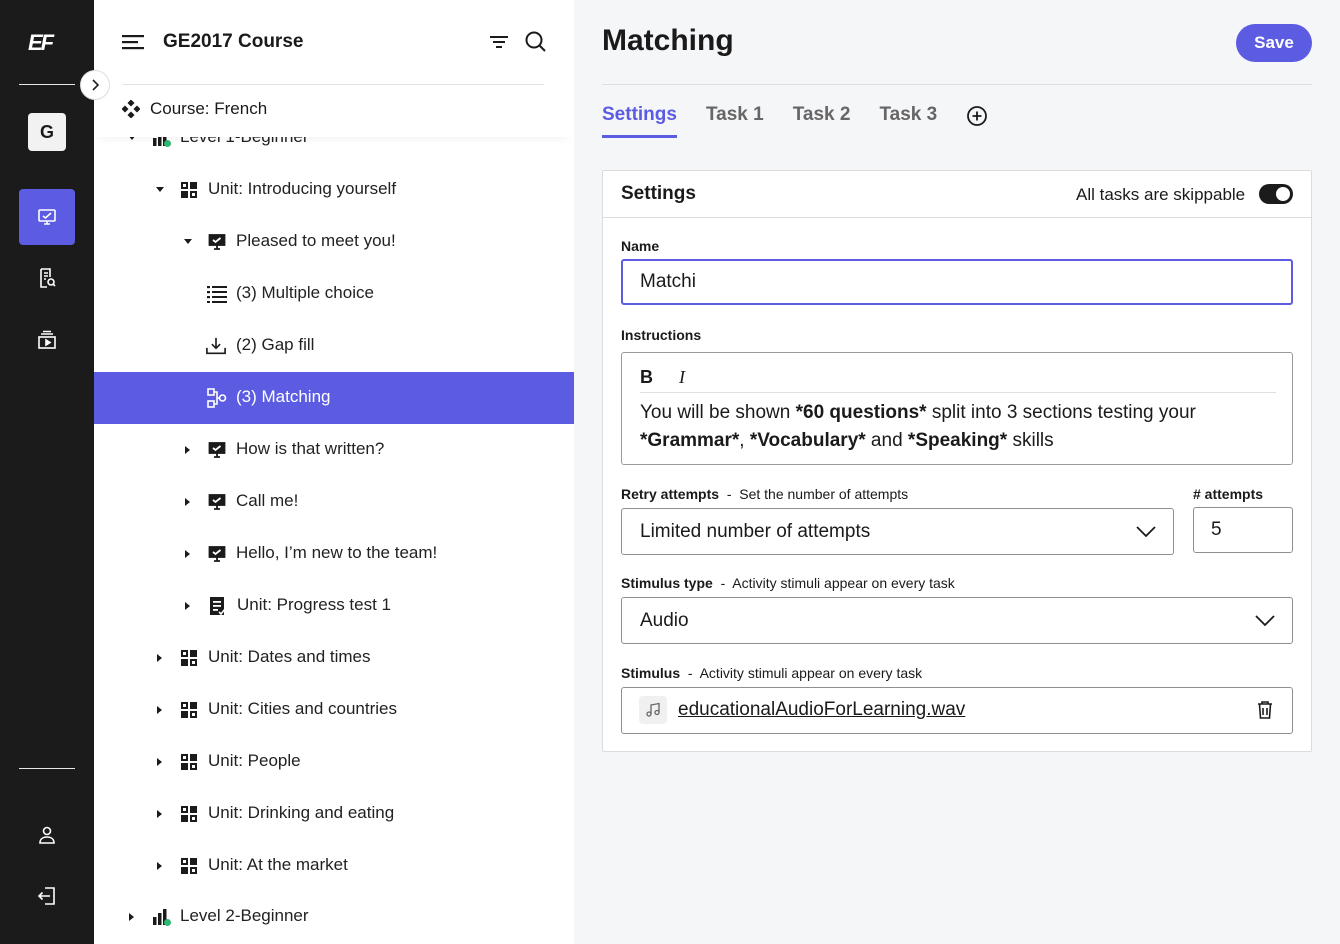  Describe the element at coordinates (209, 108) in the screenshot. I see `course-label: Course: French` at that location.